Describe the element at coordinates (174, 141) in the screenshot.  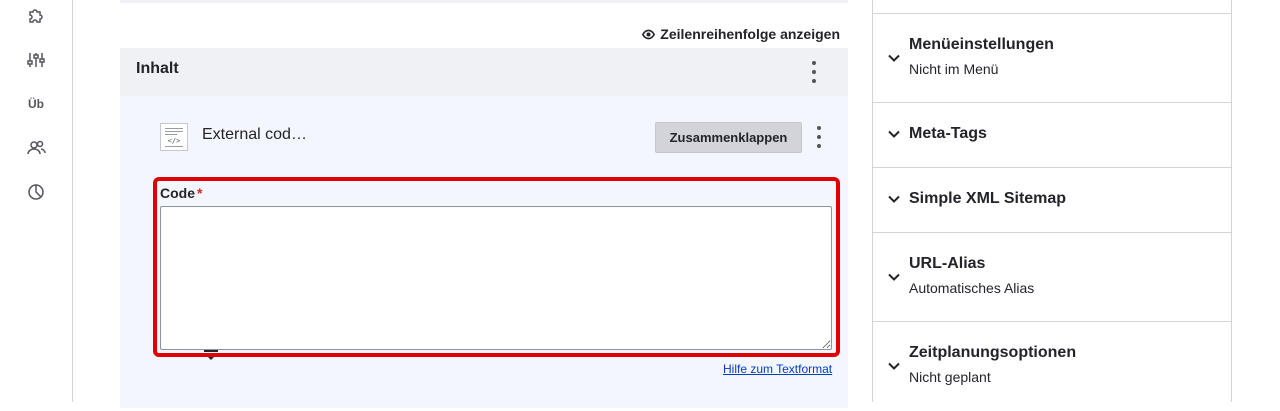
I see `paragraph-icon-tag: </>` at that location.